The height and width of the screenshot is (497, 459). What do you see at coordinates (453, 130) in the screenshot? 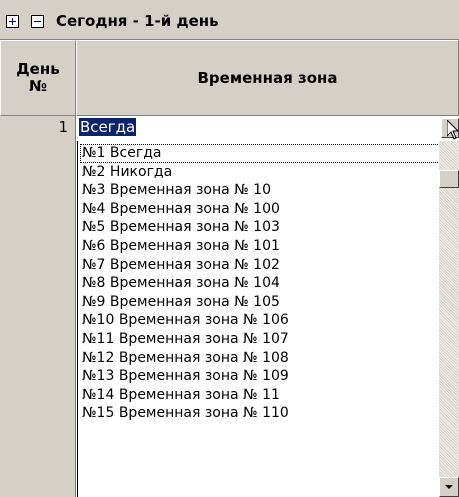
I see `mouse-cursor-icon` at bounding box center [453, 130].